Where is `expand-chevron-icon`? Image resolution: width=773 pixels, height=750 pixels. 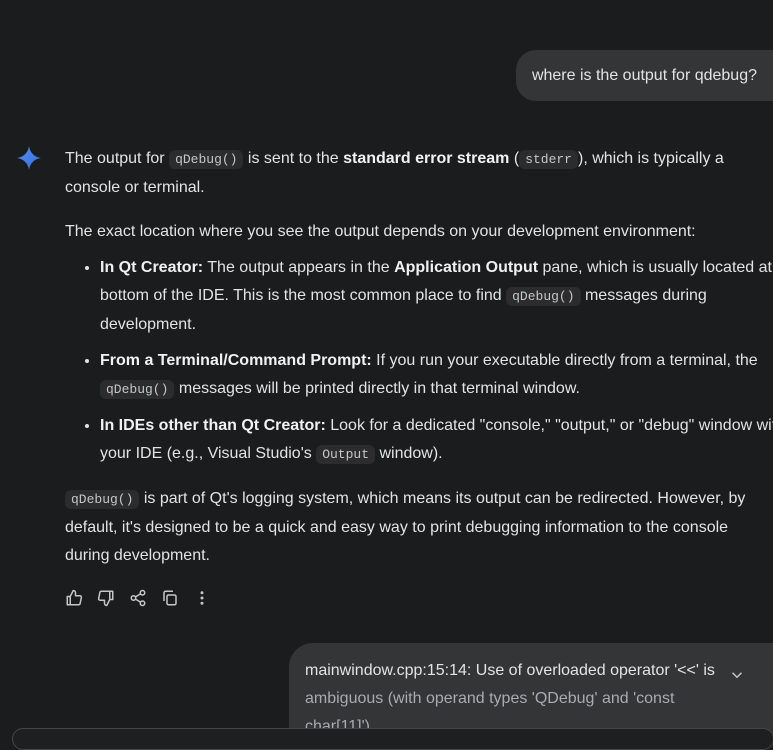 expand-chevron-icon is located at coordinates (737, 675).